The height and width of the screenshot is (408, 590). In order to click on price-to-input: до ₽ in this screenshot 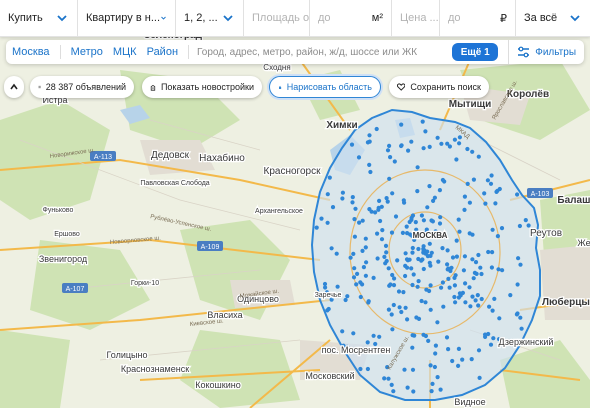, I will do `click(478, 18)`.